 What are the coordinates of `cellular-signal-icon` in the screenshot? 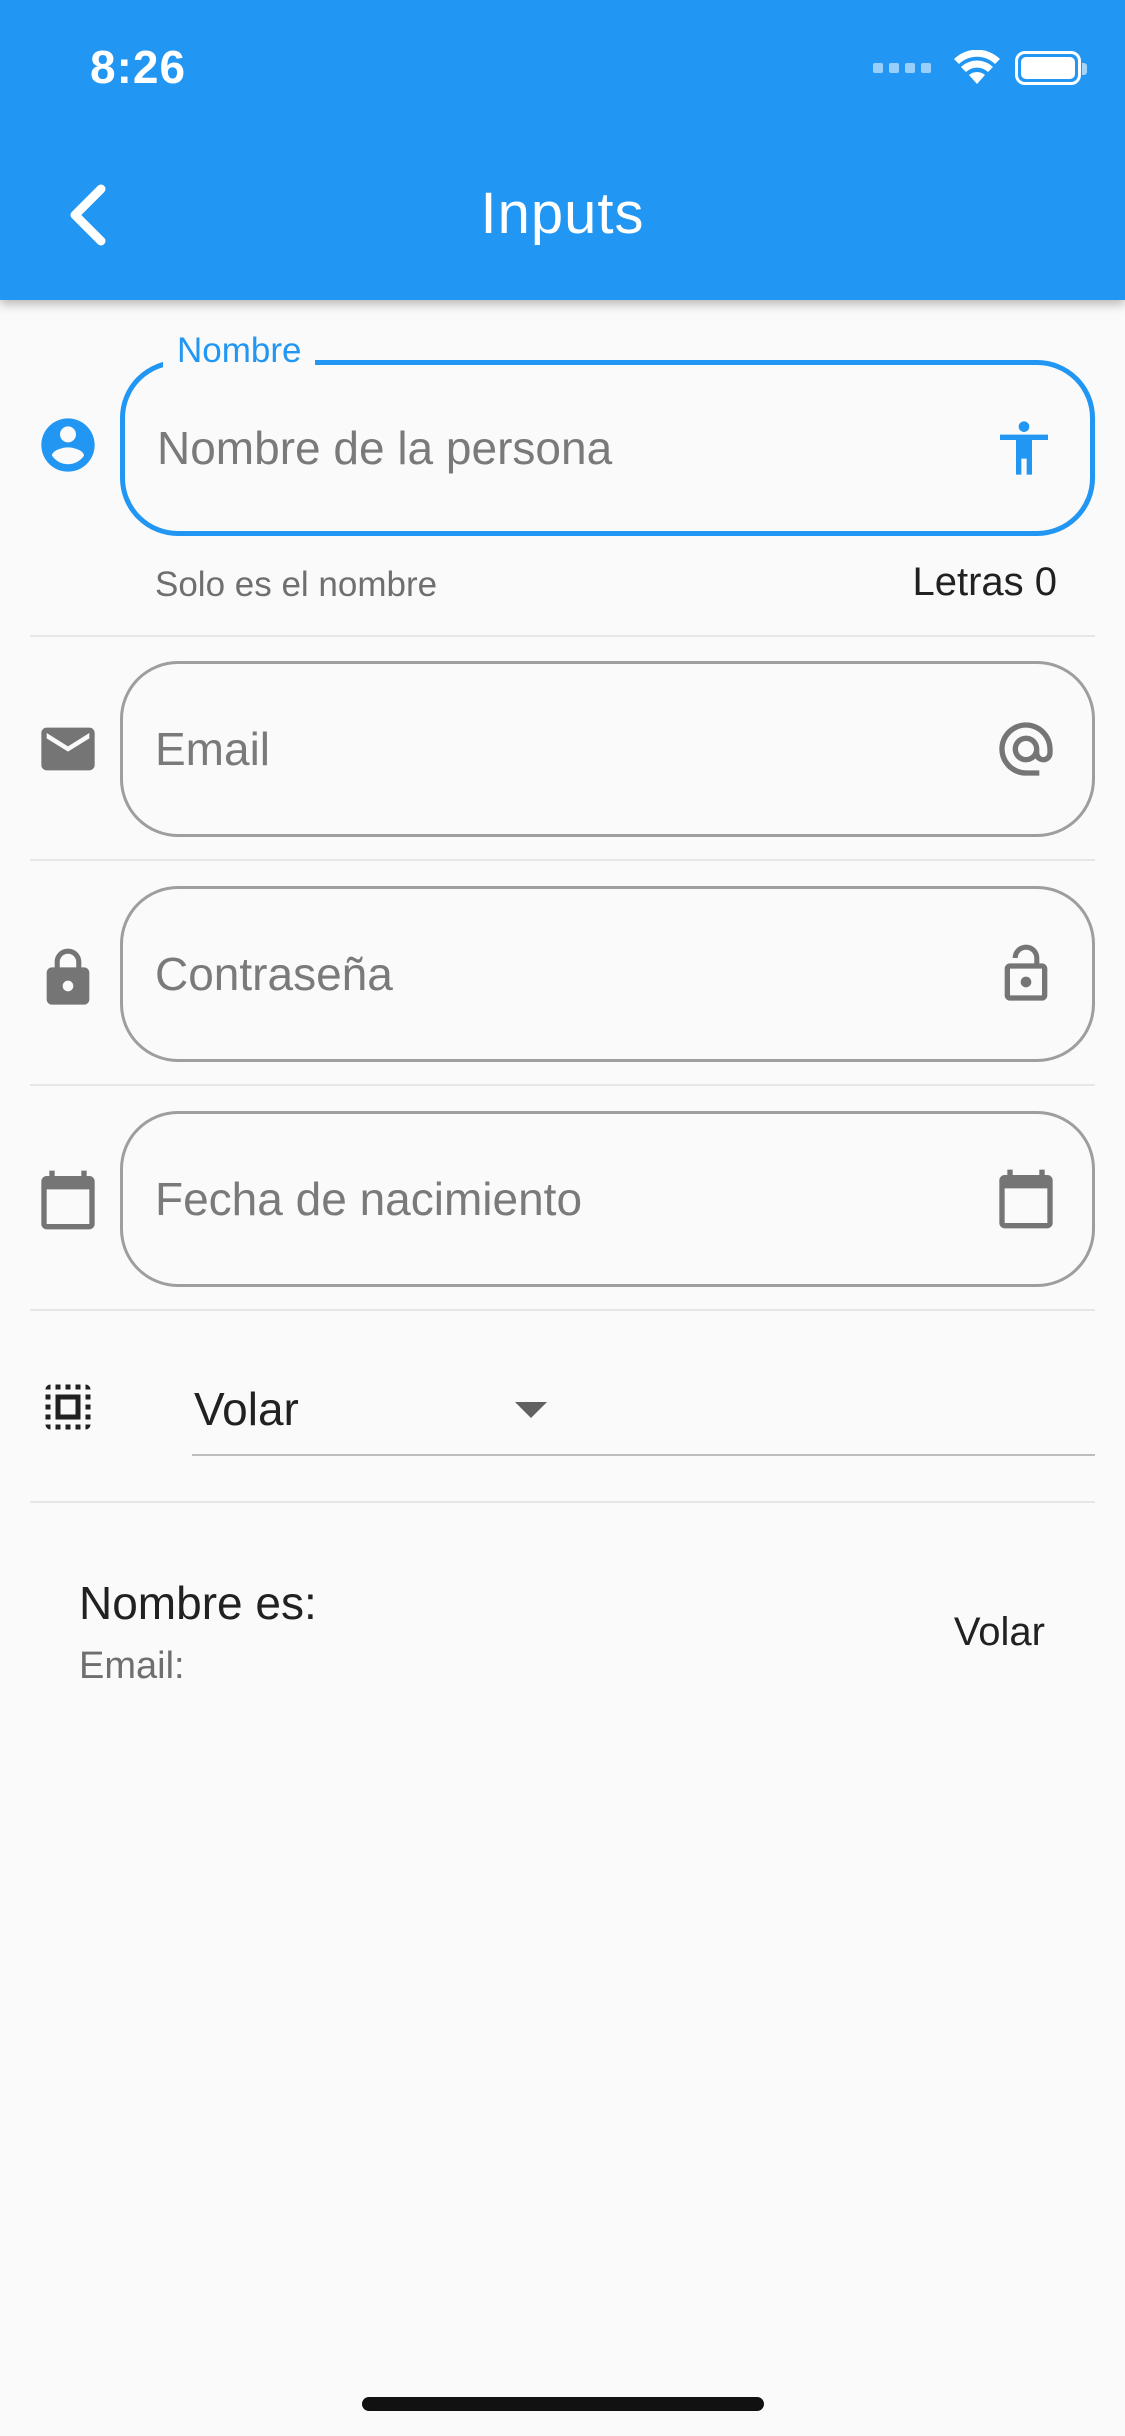 It's located at (902, 68).